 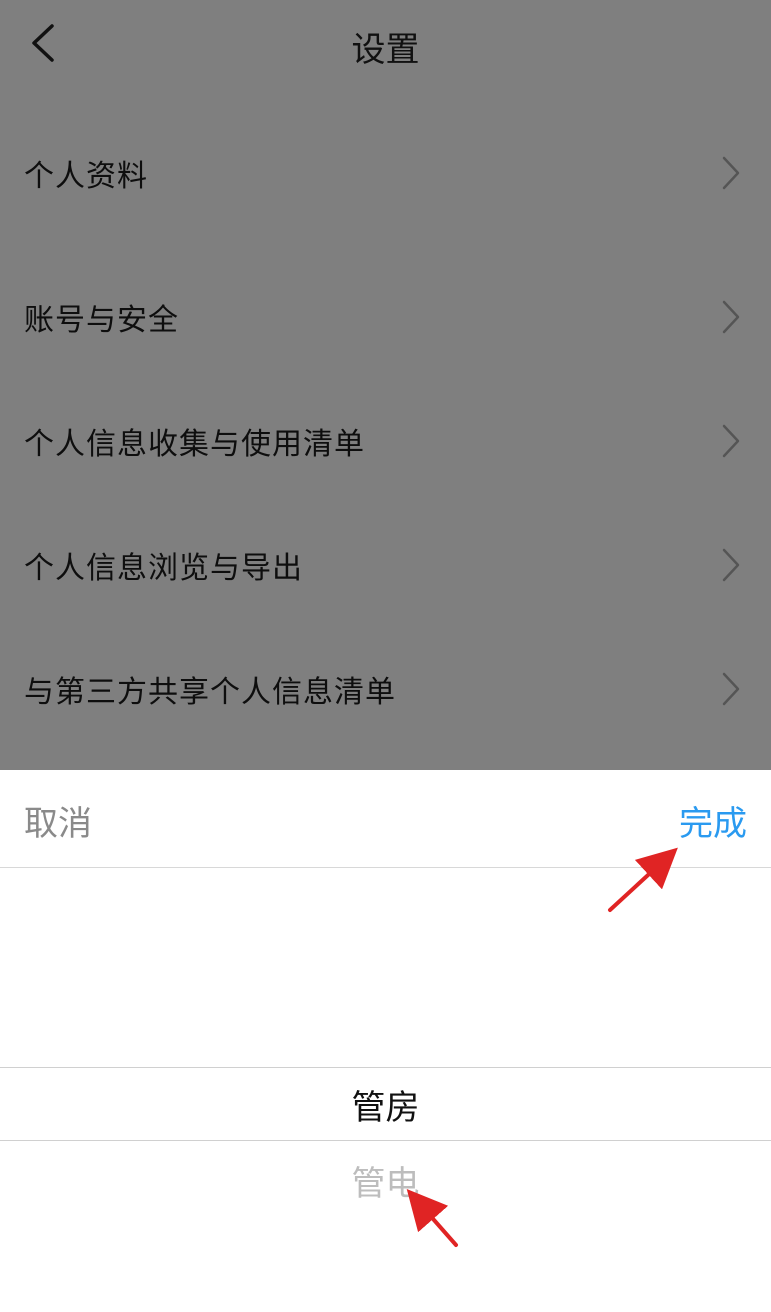 What do you see at coordinates (385, 1140) in the screenshot?
I see `selection-line-bottom` at bounding box center [385, 1140].